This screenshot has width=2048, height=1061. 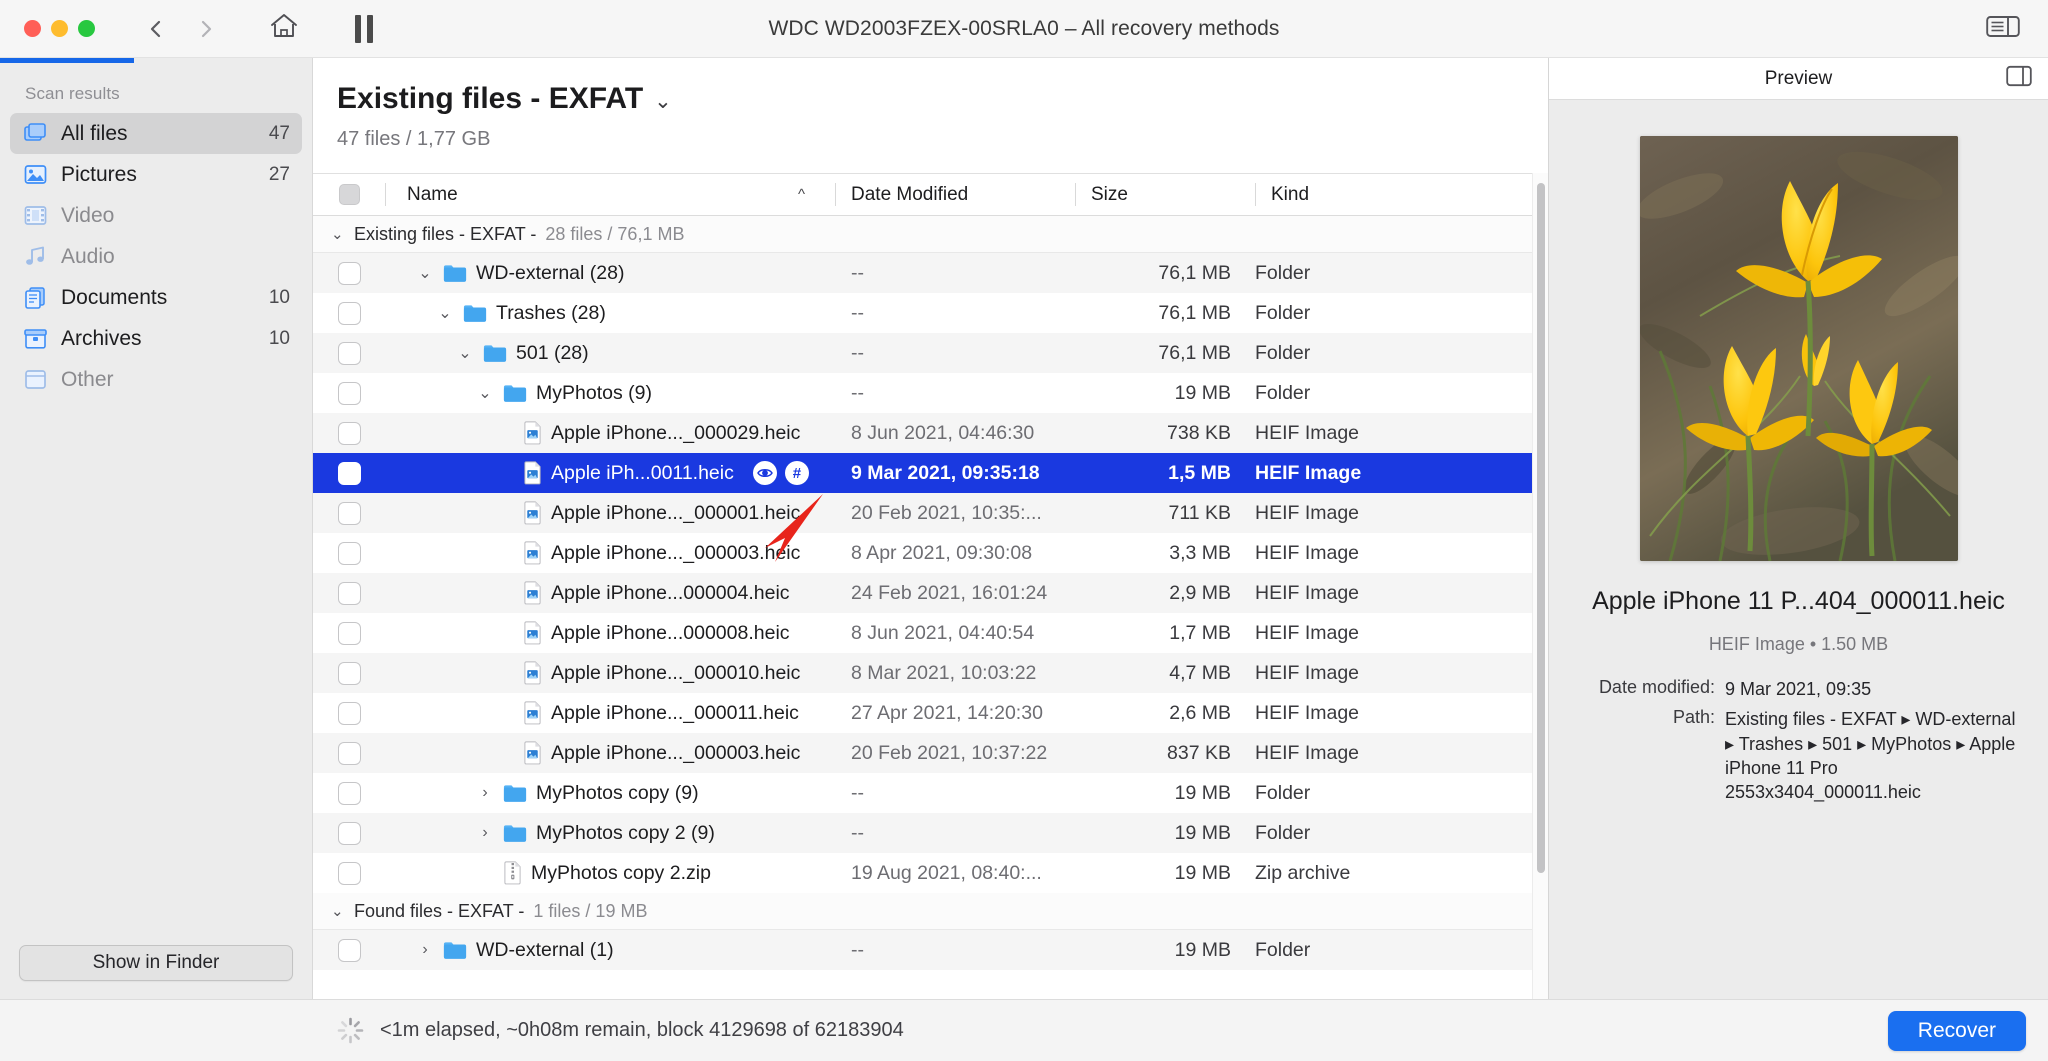 What do you see at coordinates (156, 174) in the screenshot?
I see `sidebar-item-pictures: Pictures 27` at bounding box center [156, 174].